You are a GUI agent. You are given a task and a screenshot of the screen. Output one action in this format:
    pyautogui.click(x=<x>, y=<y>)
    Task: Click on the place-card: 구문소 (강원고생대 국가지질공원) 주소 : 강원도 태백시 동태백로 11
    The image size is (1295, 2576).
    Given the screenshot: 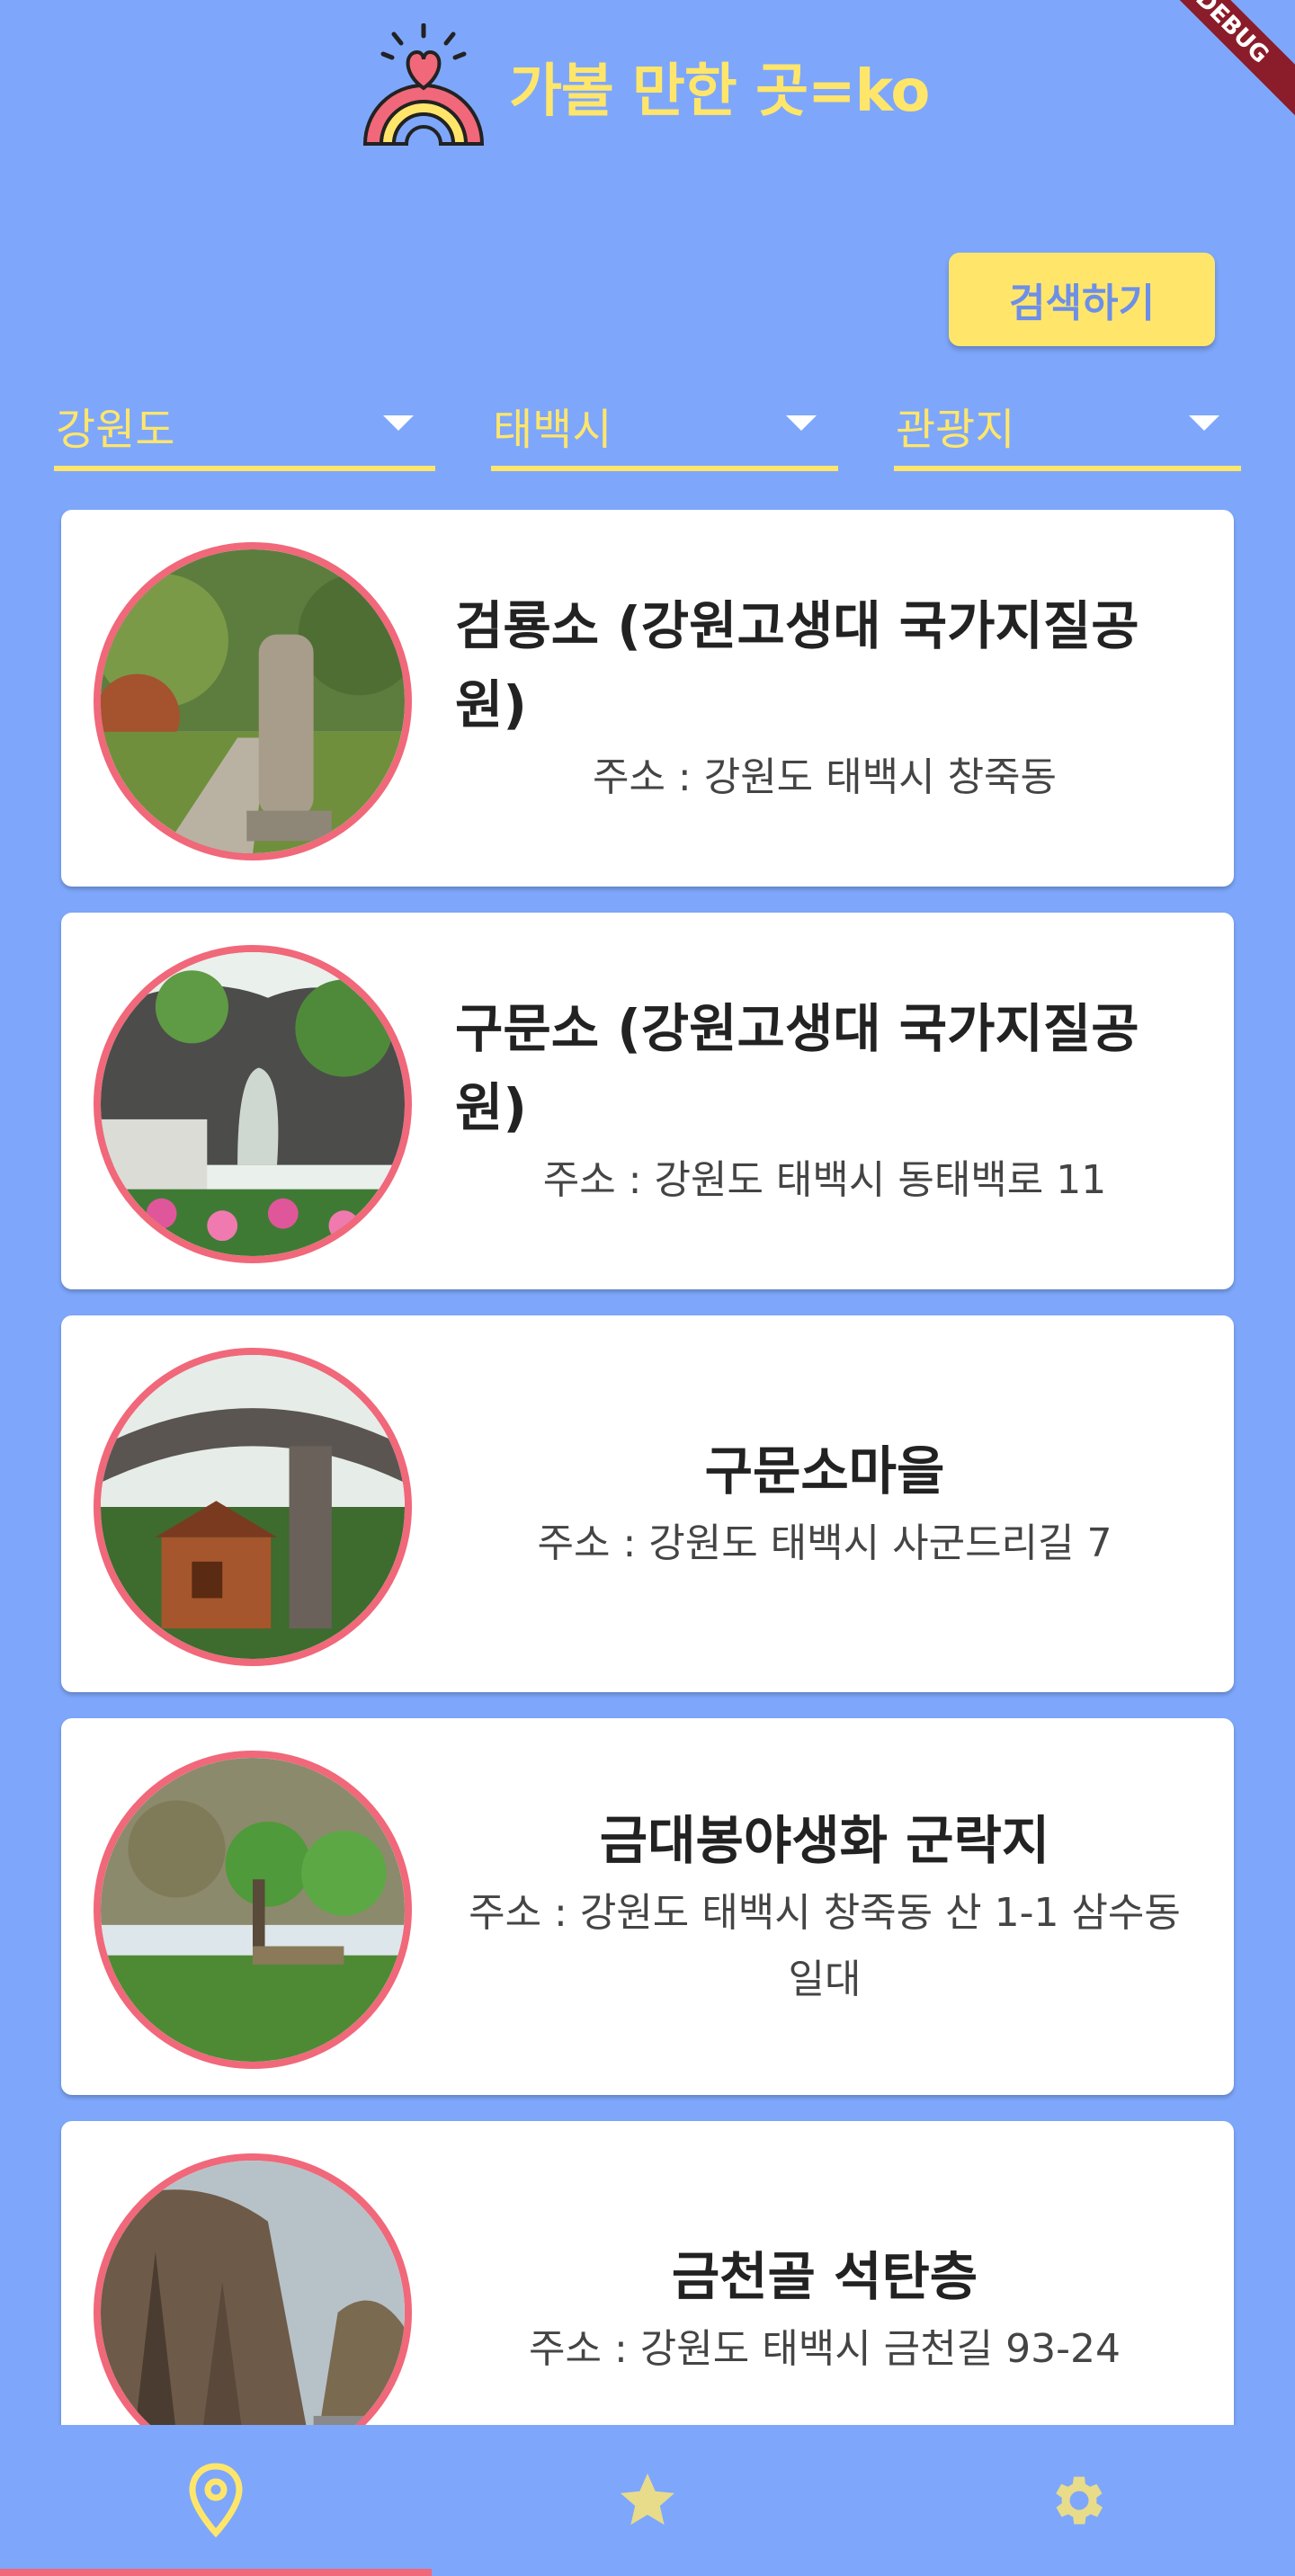 What is the action you would take?
    pyautogui.click(x=647, y=1101)
    